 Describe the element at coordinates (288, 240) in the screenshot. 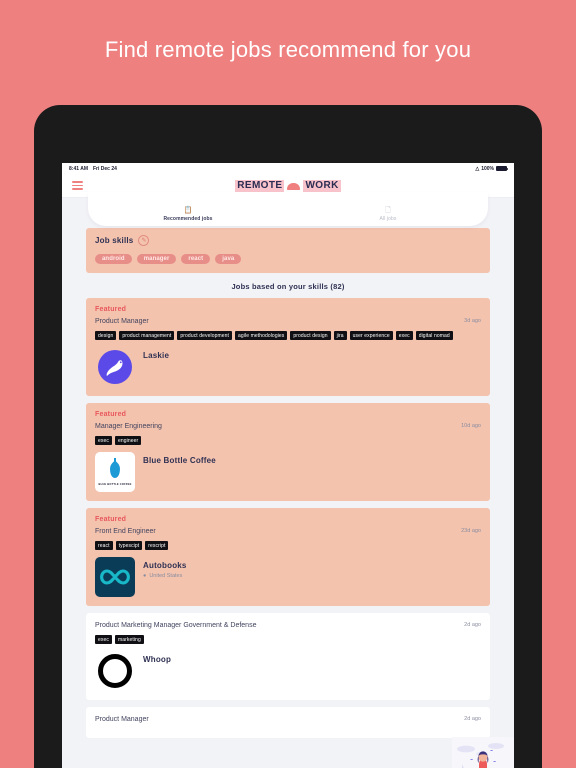

I see `job-skills-header: Job skills ✎` at that location.